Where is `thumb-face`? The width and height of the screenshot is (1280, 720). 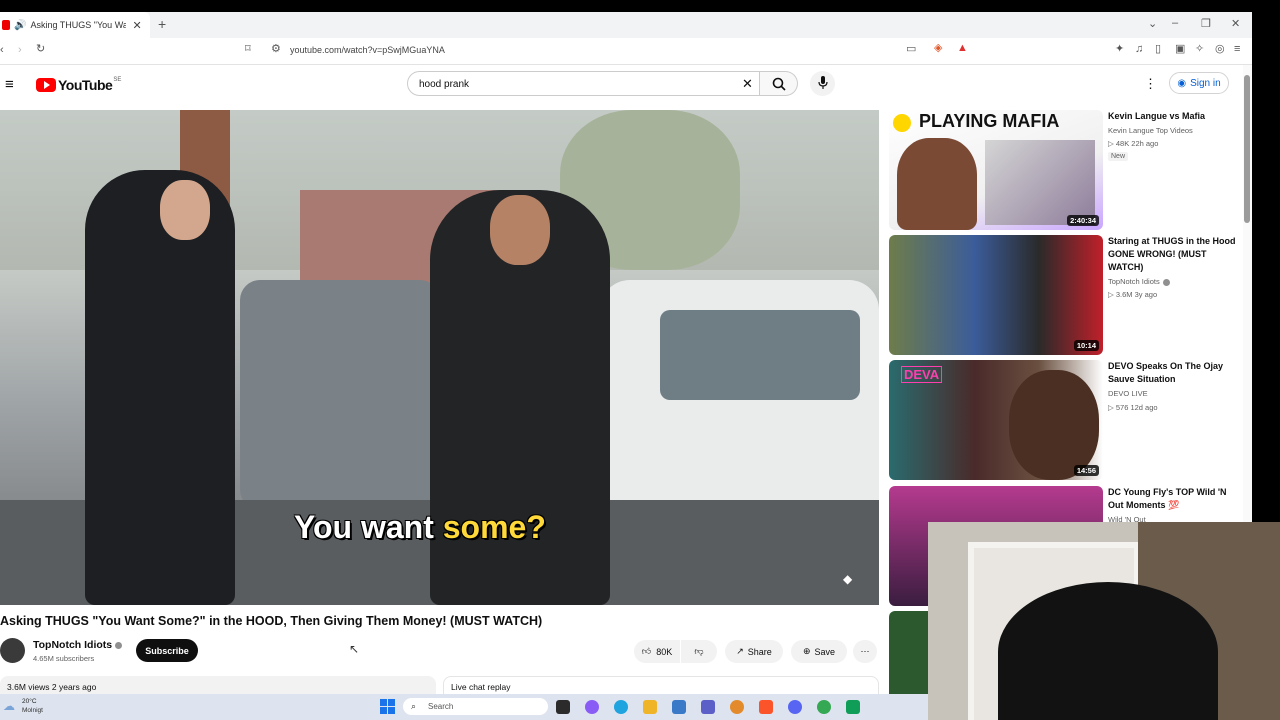
thumb-face is located at coordinates (937, 184).